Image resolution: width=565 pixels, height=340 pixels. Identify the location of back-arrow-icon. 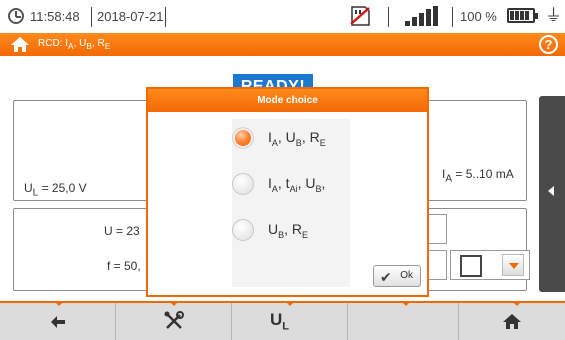
(58, 322).